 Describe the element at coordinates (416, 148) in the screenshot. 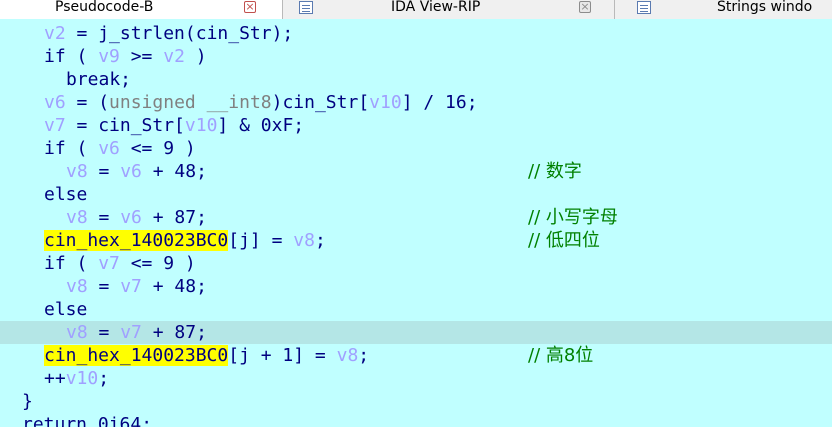

I see `code-line: if ( v6 <= 9 )` at that location.